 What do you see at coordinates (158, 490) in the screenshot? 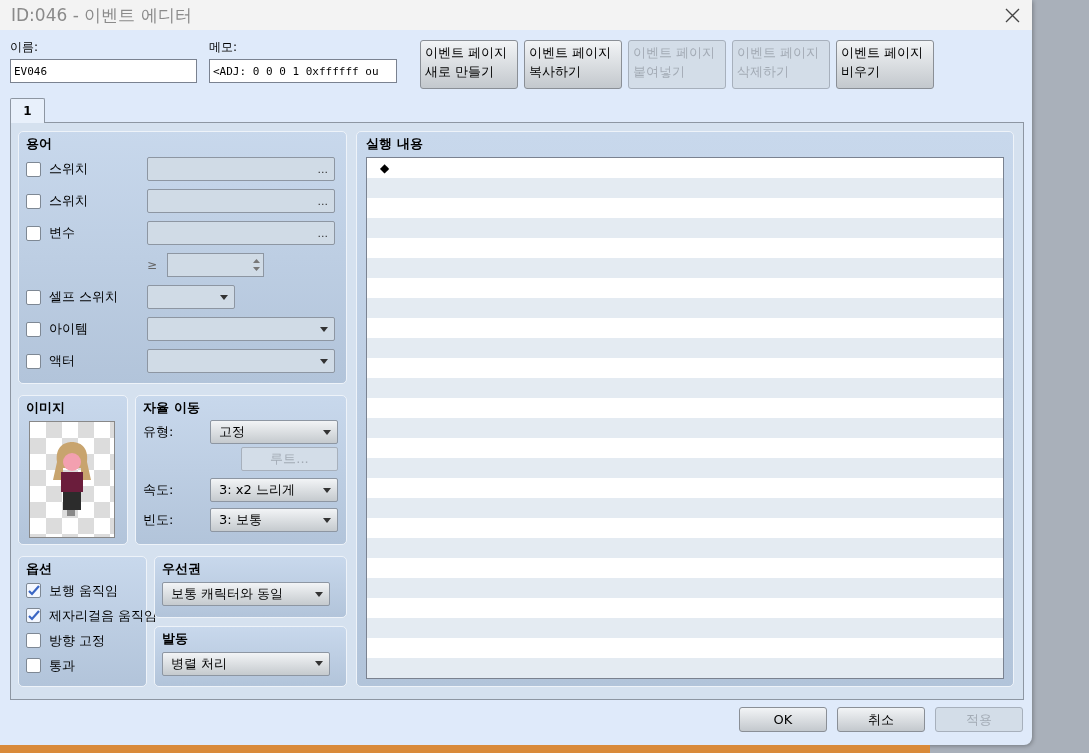
I see `field-label: 속도:` at bounding box center [158, 490].